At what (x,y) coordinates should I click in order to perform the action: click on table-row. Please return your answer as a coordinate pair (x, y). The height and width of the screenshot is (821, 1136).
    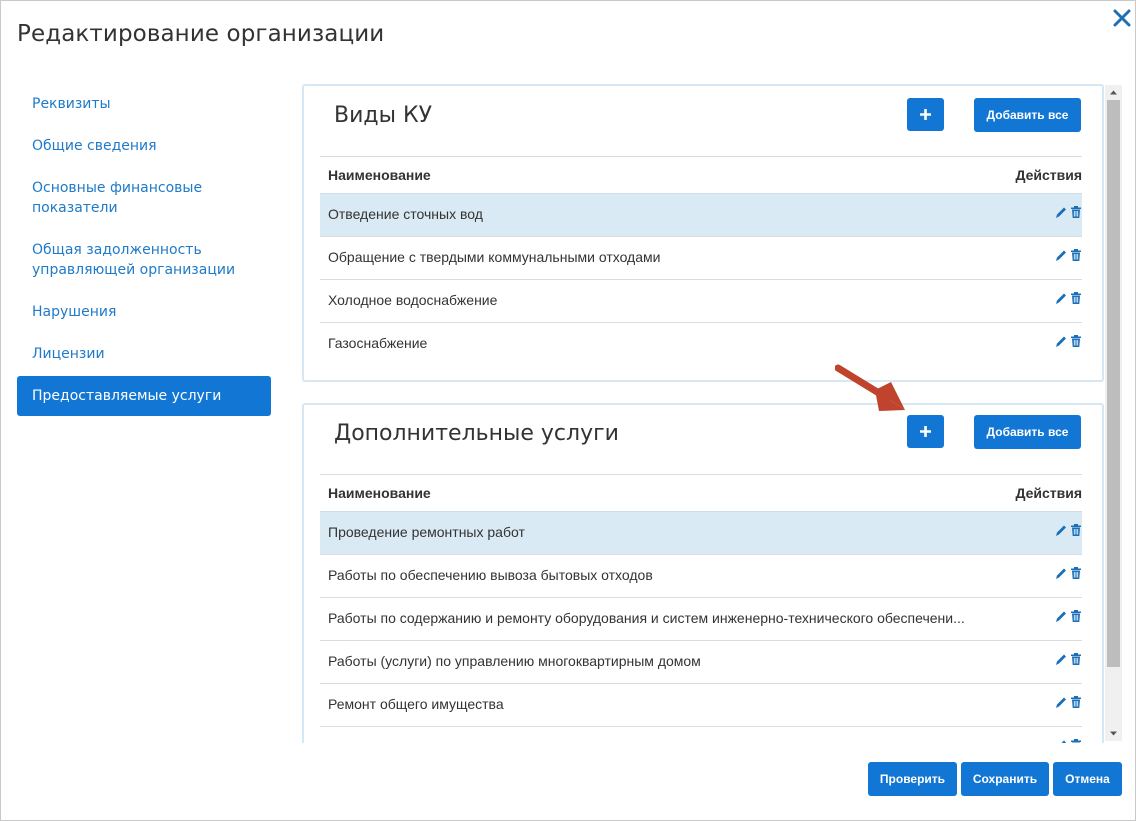
    Looking at the image, I should click on (701, 734).